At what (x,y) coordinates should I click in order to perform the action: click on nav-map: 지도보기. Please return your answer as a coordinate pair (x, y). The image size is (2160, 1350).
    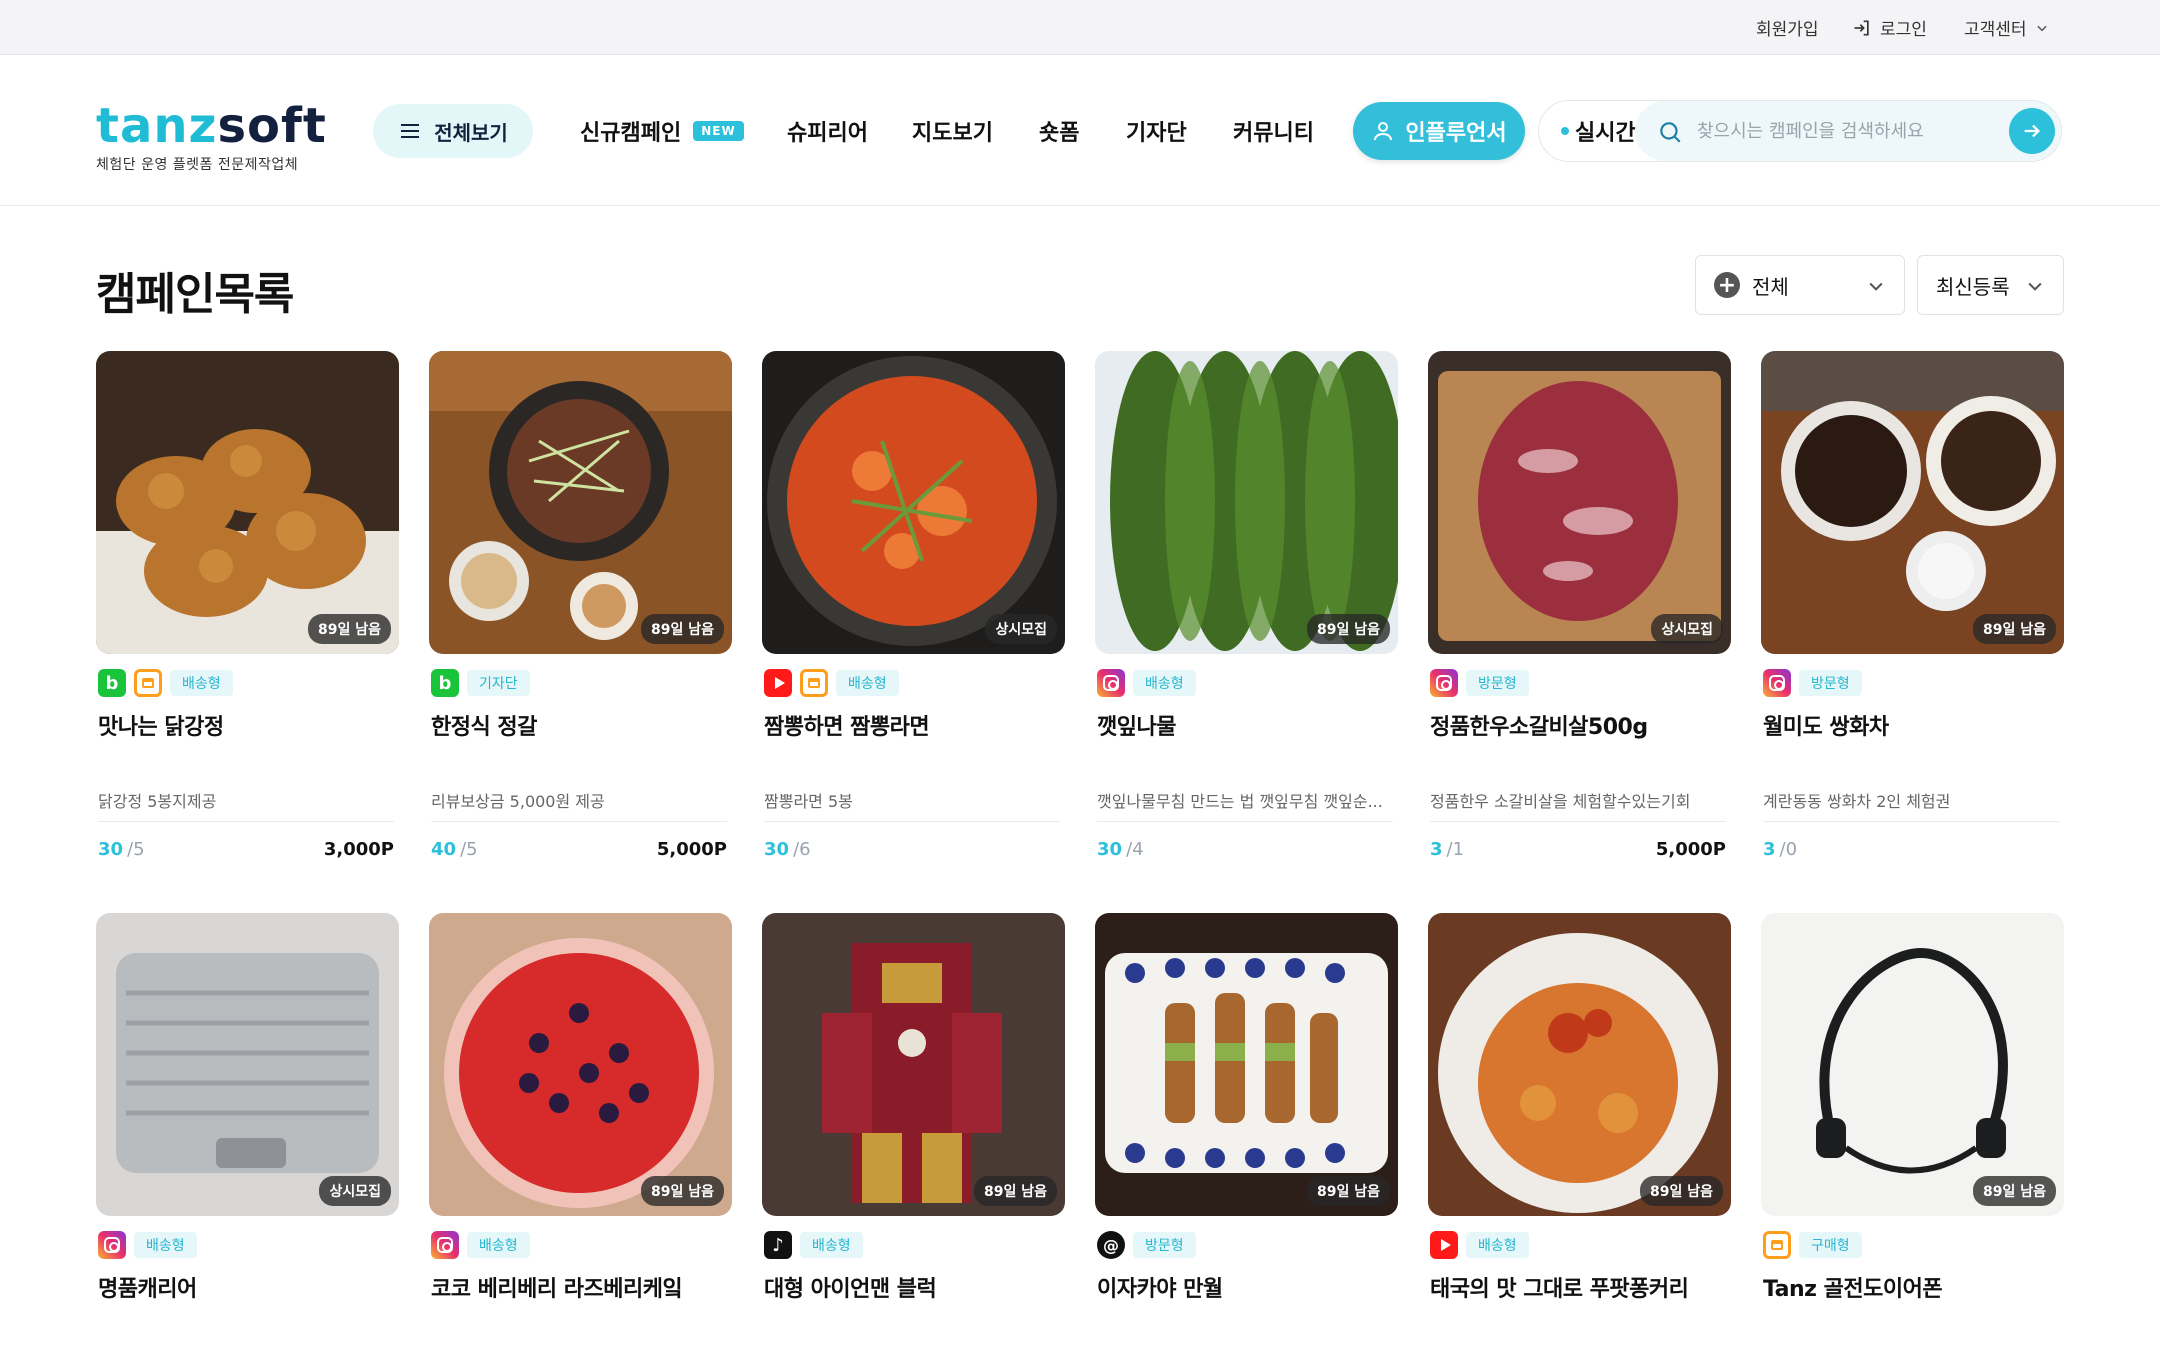
    Looking at the image, I should click on (952, 131).